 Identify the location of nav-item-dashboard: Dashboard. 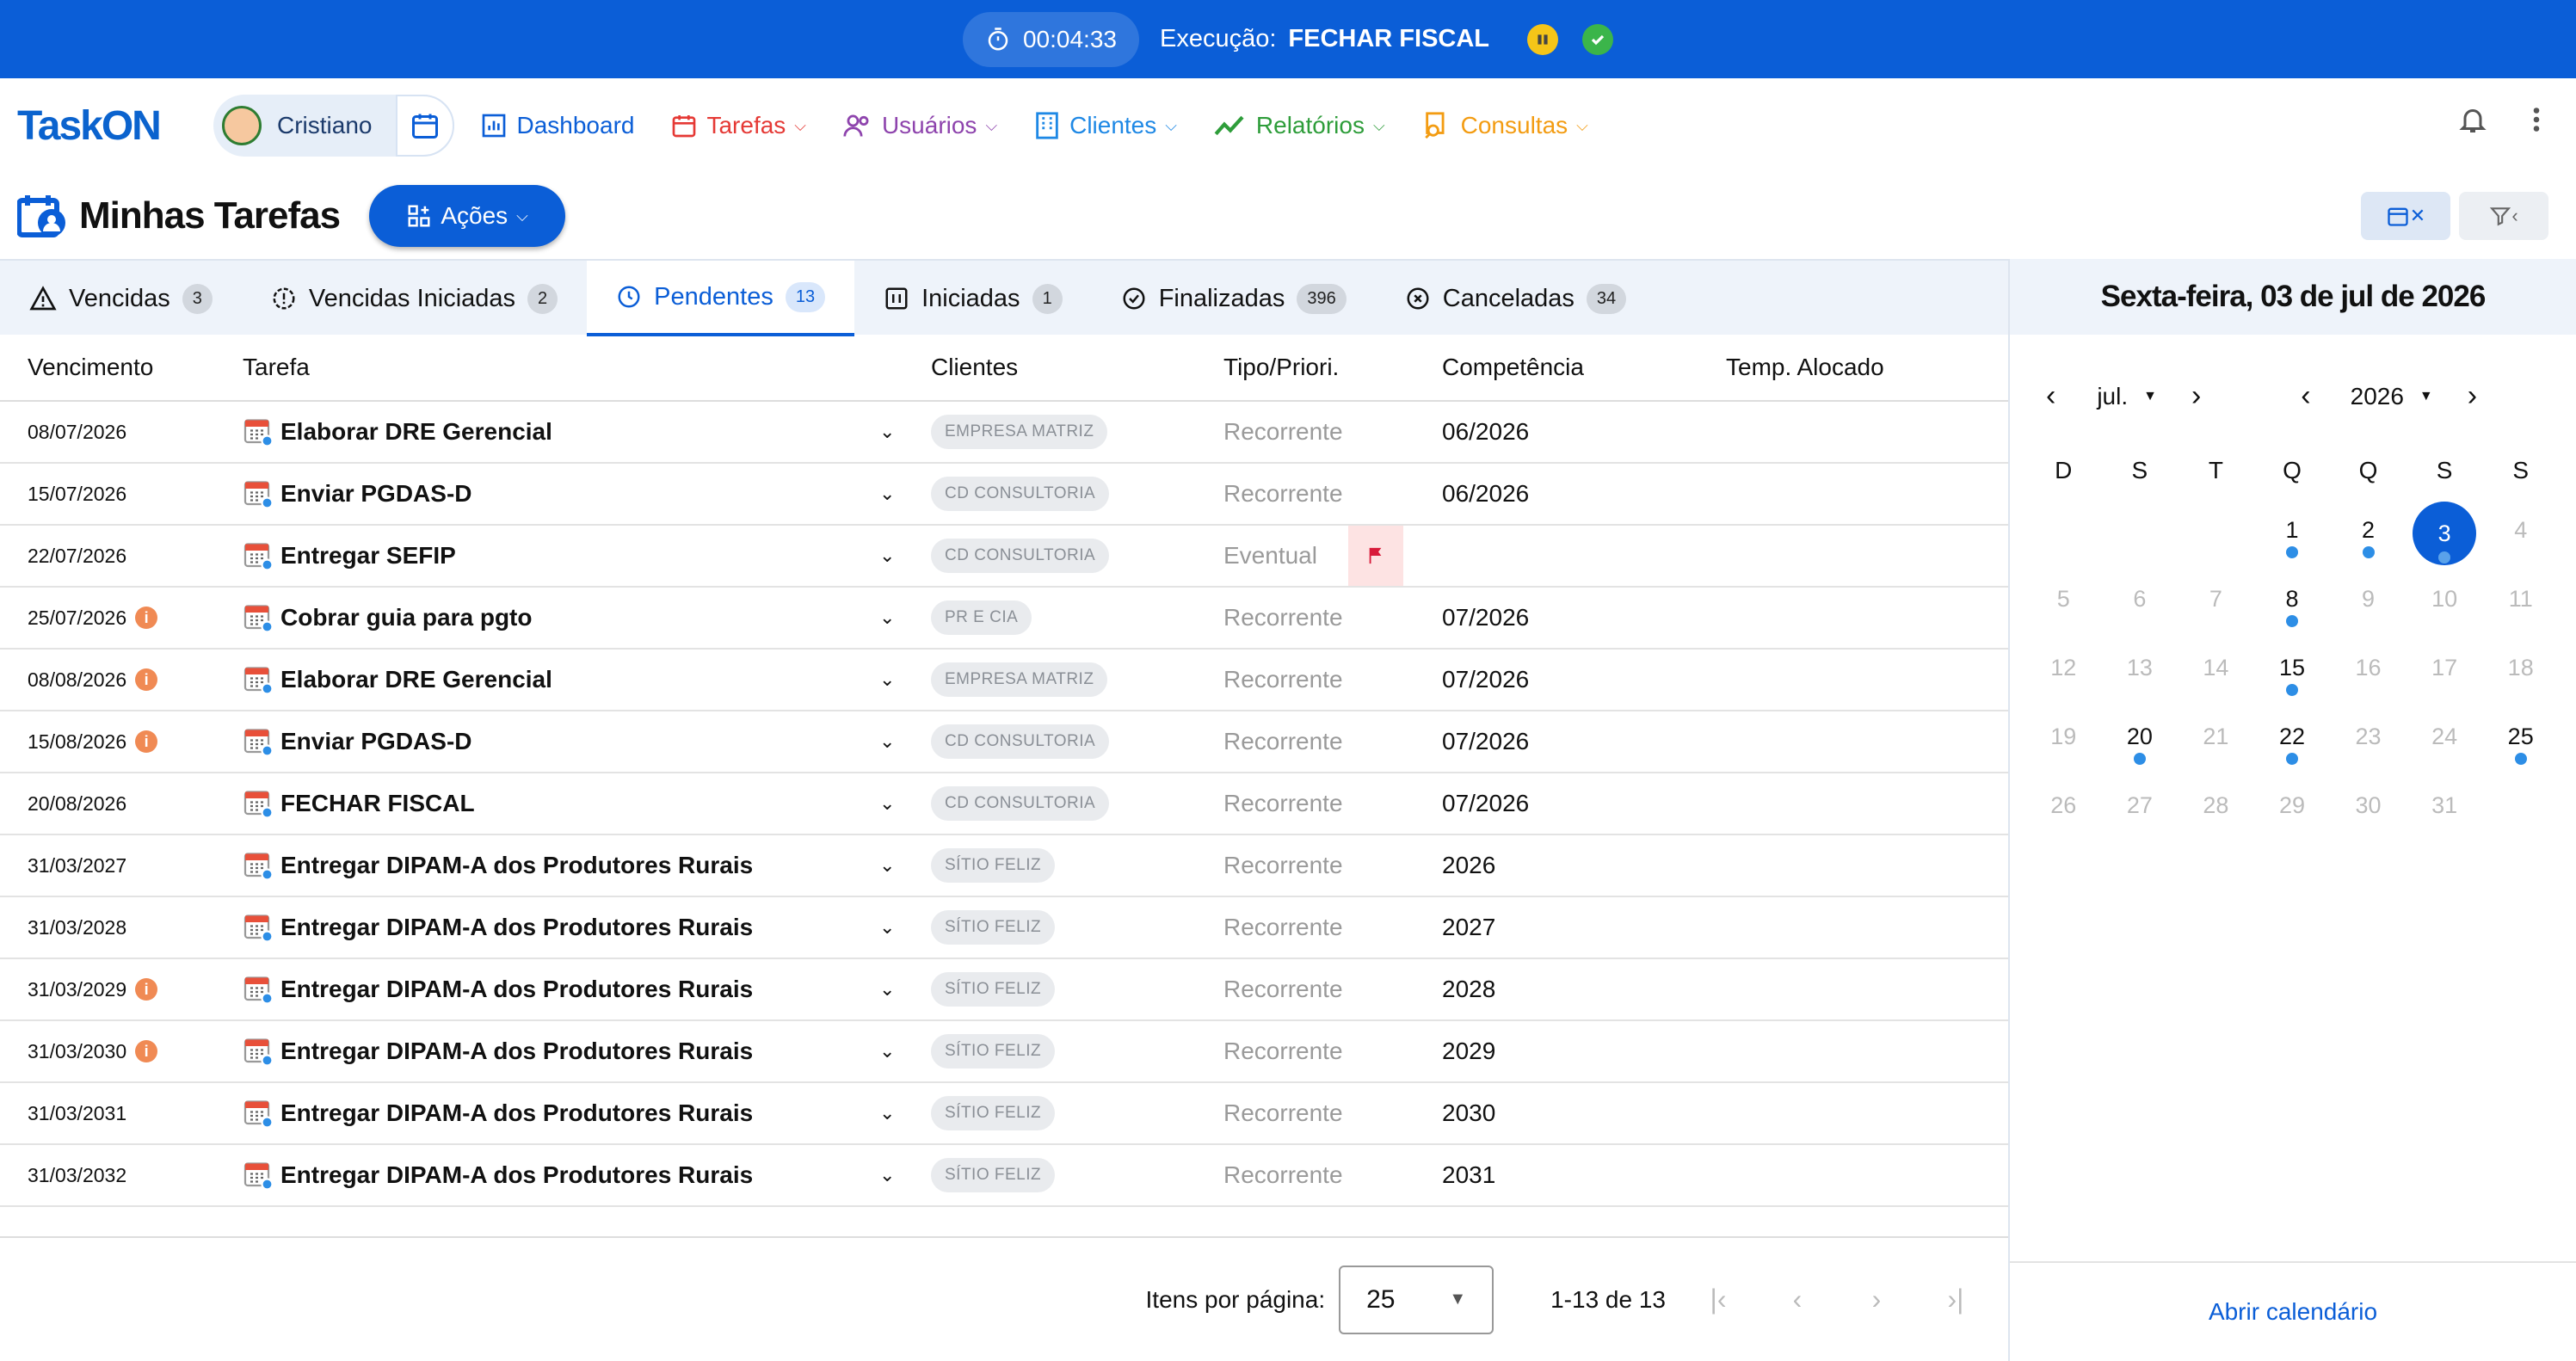
(557, 126).